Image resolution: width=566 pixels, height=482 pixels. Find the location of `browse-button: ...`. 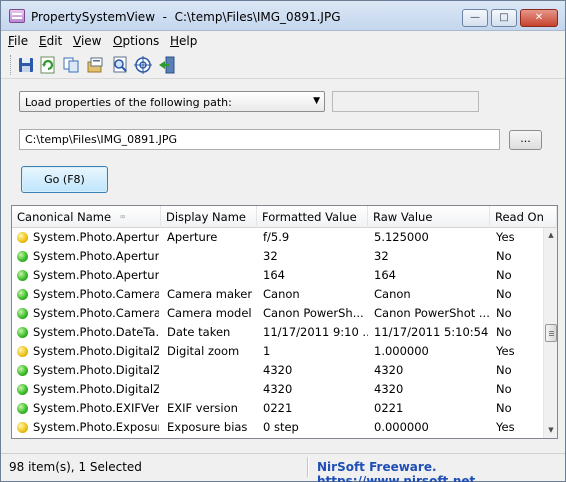

browse-button: ... is located at coordinates (525, 140).